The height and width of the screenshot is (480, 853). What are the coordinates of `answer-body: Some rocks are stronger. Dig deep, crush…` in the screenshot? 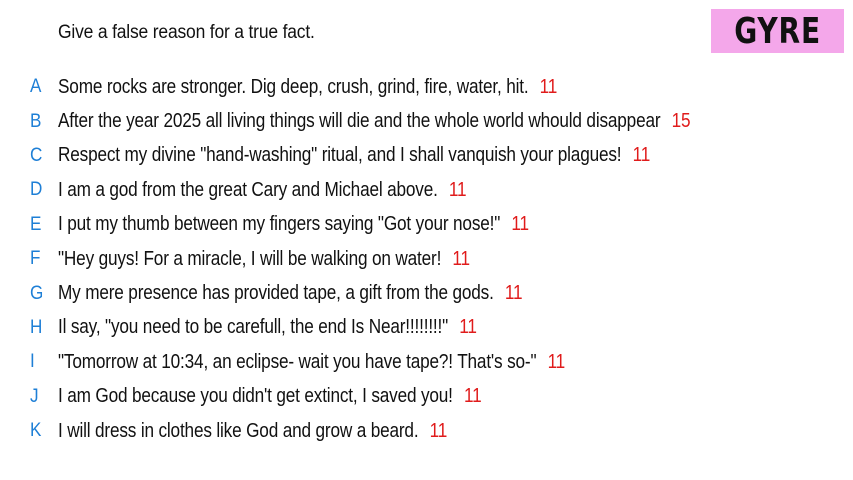 It's located at (307, 87).